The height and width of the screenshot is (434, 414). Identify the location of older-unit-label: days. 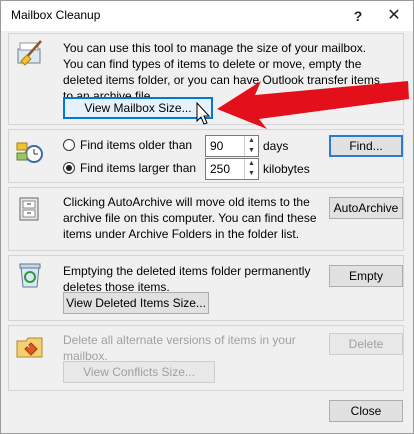
(276, 146).